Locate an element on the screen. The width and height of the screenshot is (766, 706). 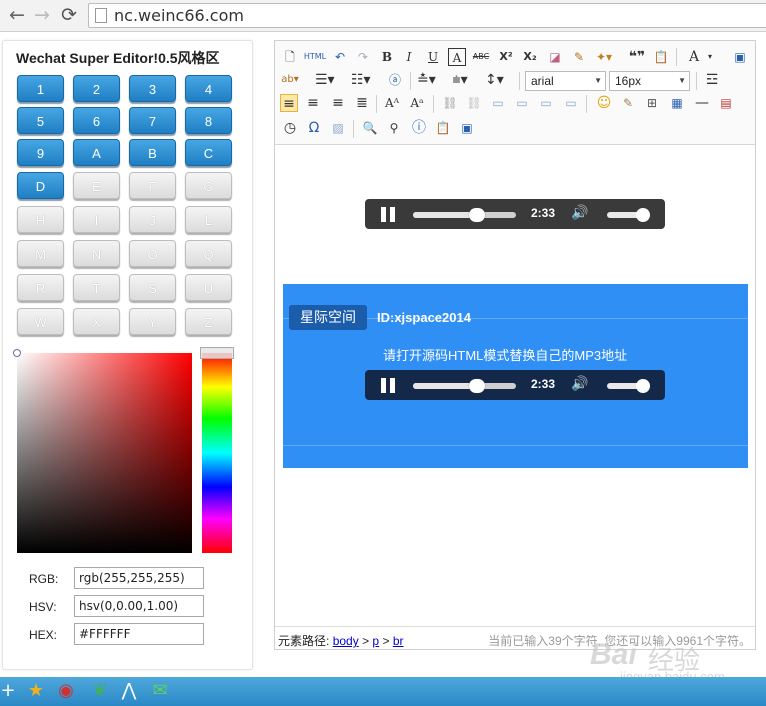
date-icon: ▤ is located at coordinates (726, 103).